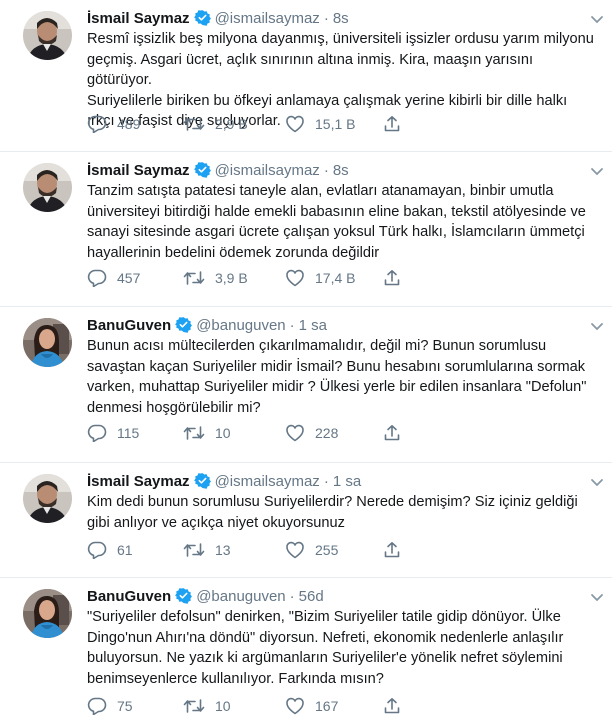 This screenshot has height=728, width=612. What do you see at coordinates (320, 124) in the screenshot?
I see `like-button: 15,1 B` at bounding box center [320, 124].